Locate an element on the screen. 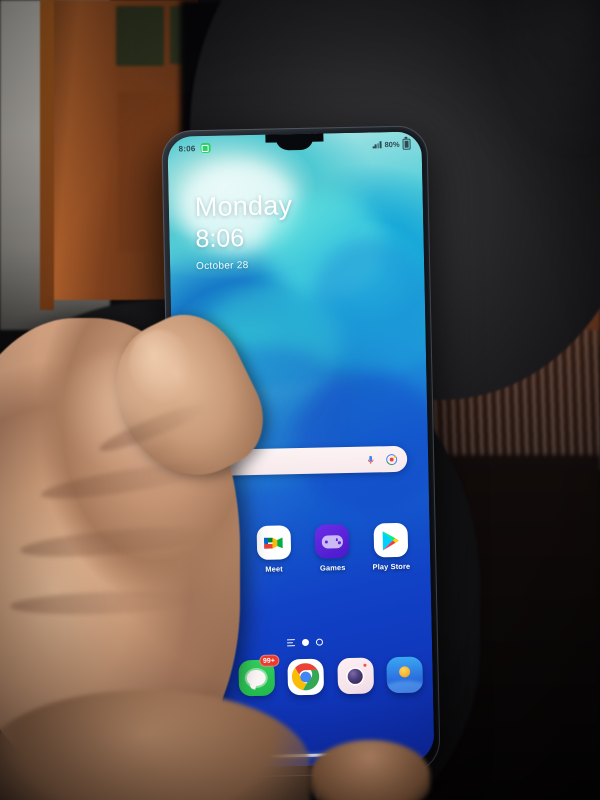 The width and height of the screenshot is (600, 800). menu-lines-icon is located at coordinates (291, 643).